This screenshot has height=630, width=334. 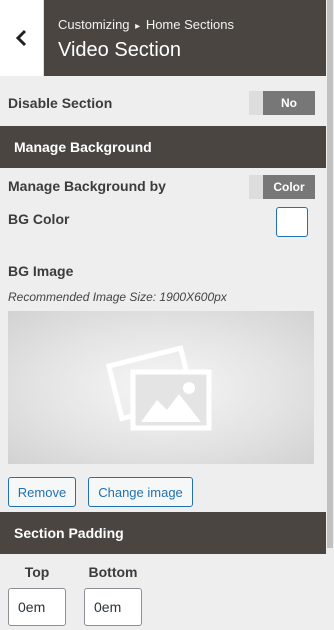 I want to click on disable-section-toggle: No, so click(x=282, y=103).